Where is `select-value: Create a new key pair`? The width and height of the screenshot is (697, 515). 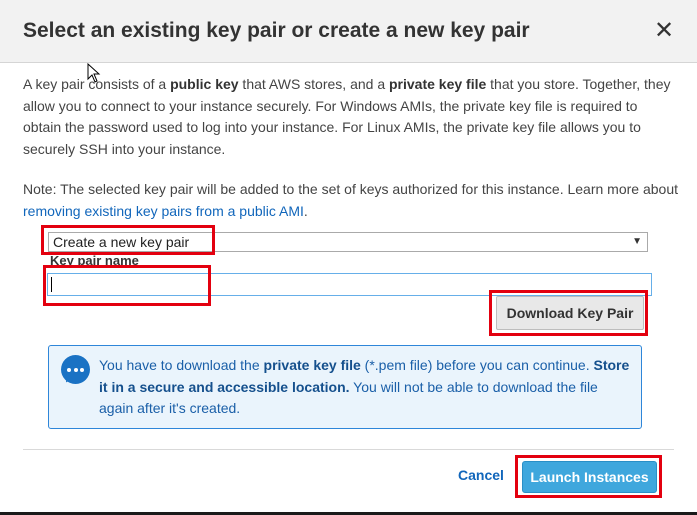 select-value: Create a new key pair is located at coordinates (121, 242).